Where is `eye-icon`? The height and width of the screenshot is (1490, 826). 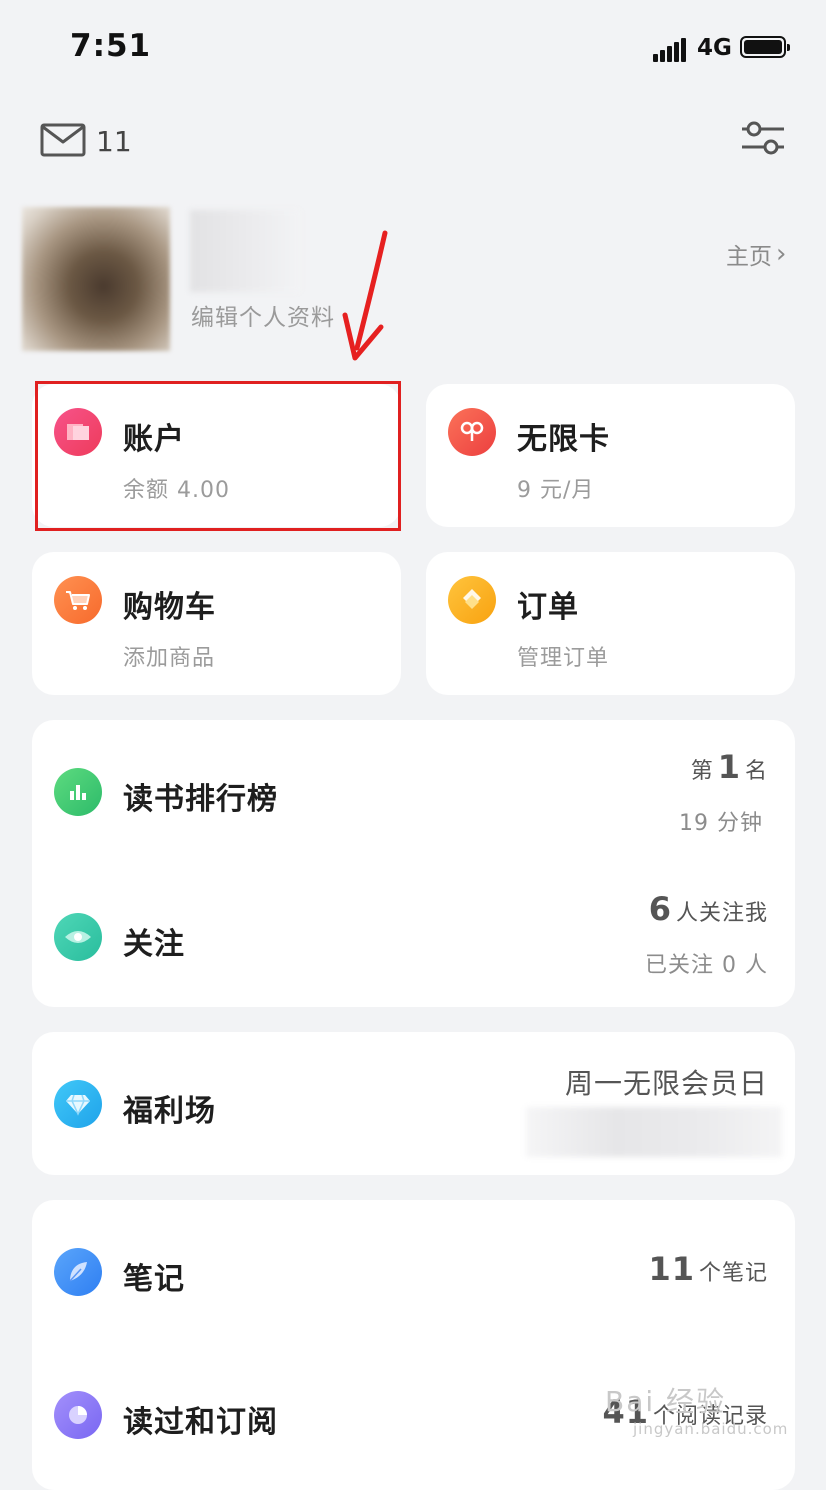
eye-icon is located at coordinates (78, 937).